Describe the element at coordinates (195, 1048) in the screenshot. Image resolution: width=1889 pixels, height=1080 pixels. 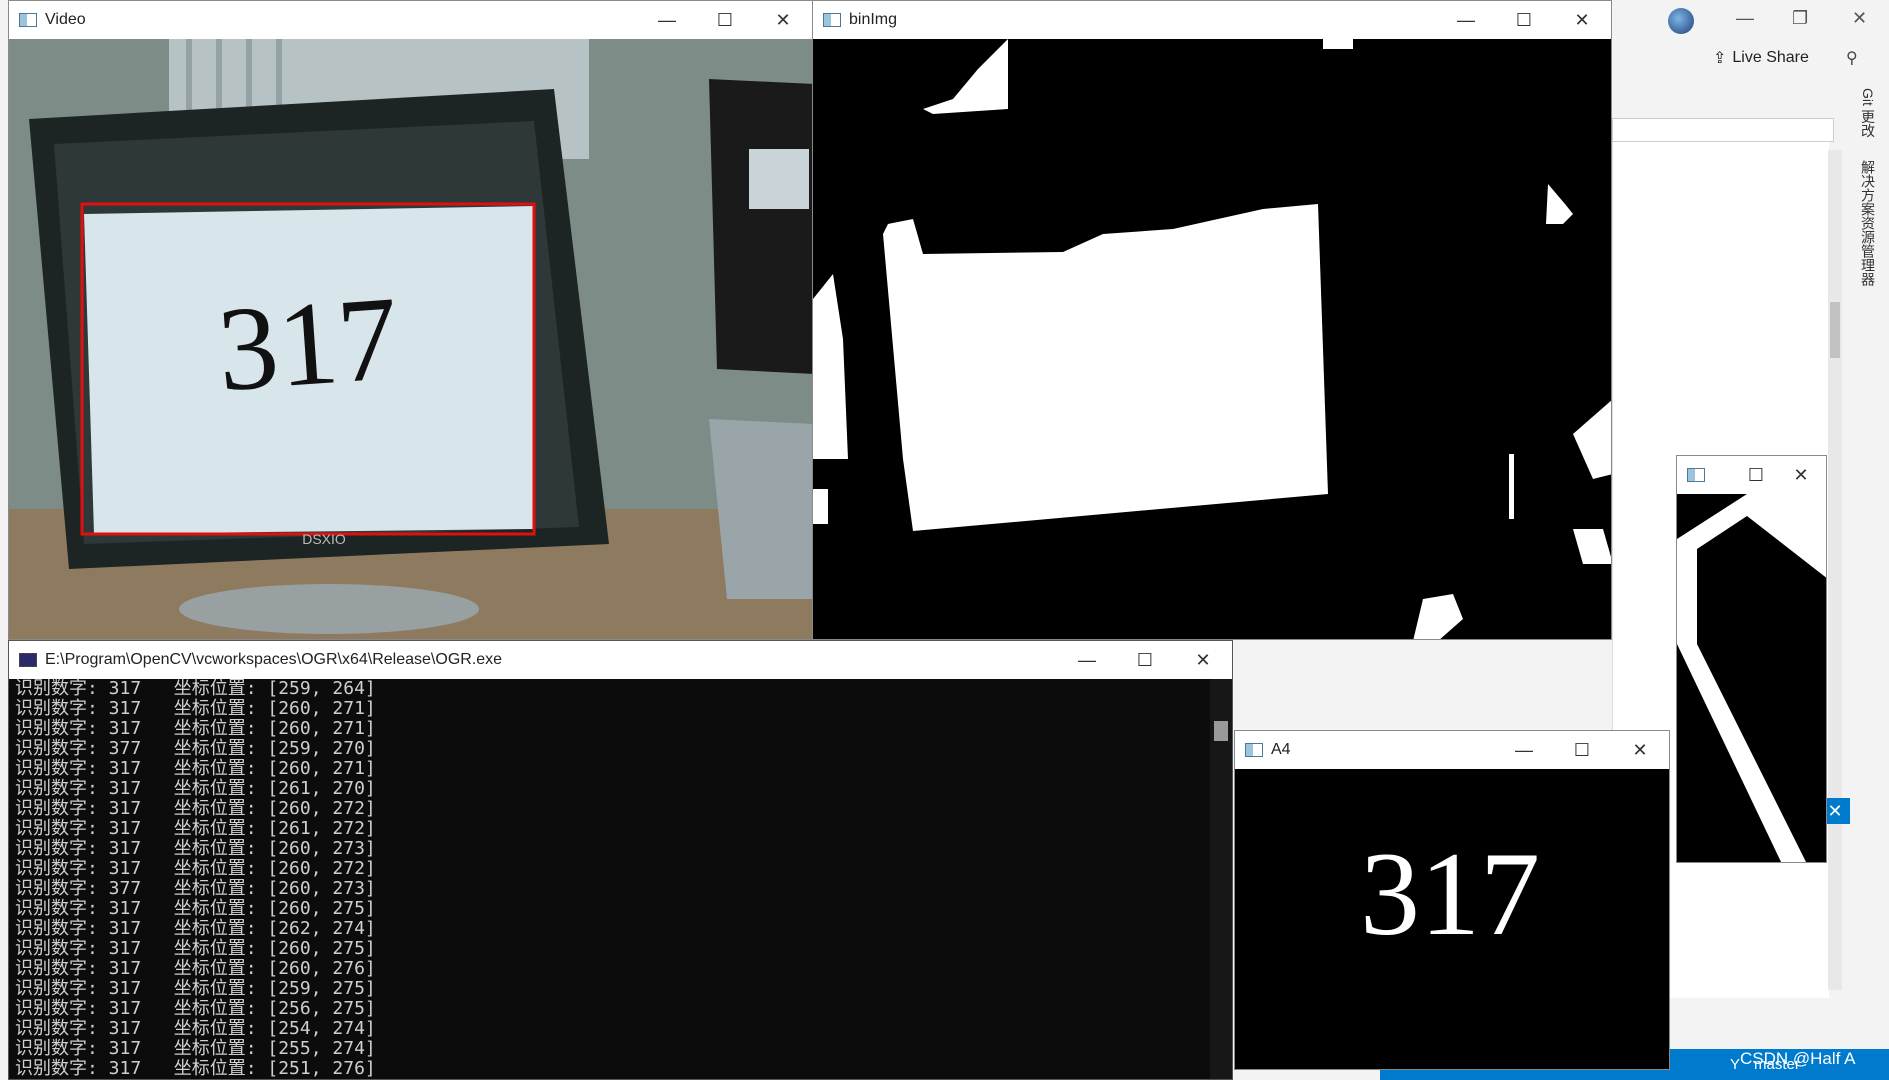
I see `console-line: 识别数字: 317 坐标位置: [255, 274]` at that location.